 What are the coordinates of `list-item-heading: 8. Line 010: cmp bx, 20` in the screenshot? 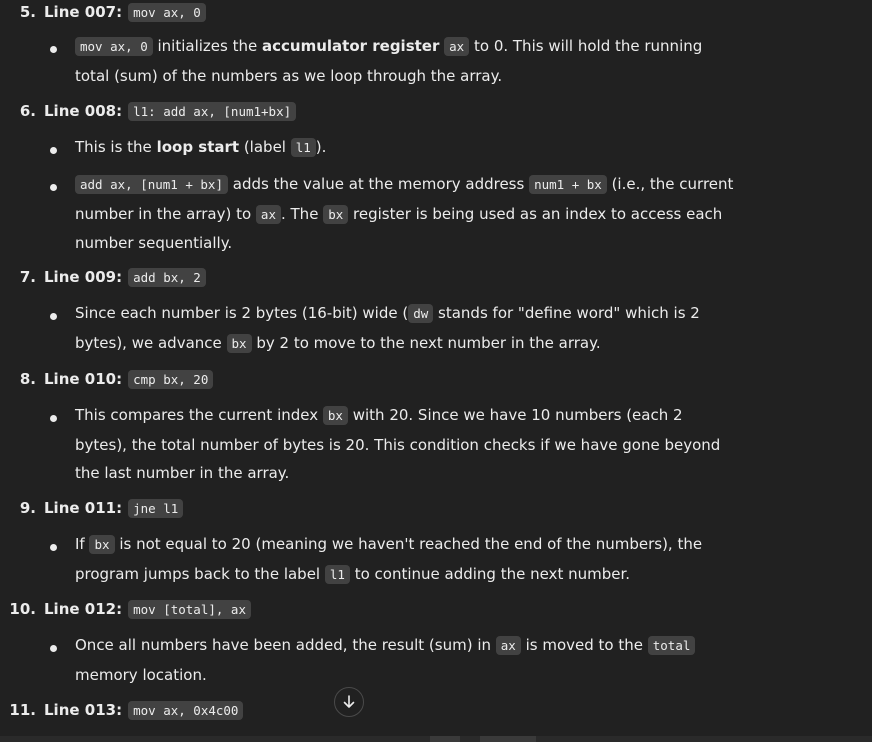 It's located at (107, 379).